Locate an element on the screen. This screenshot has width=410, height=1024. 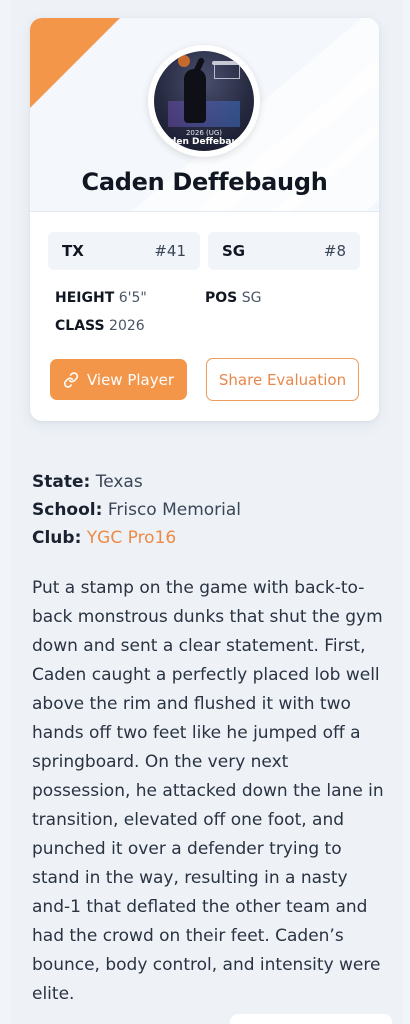
club-link: YGC Pro16 is located at coordinates (131, 538).